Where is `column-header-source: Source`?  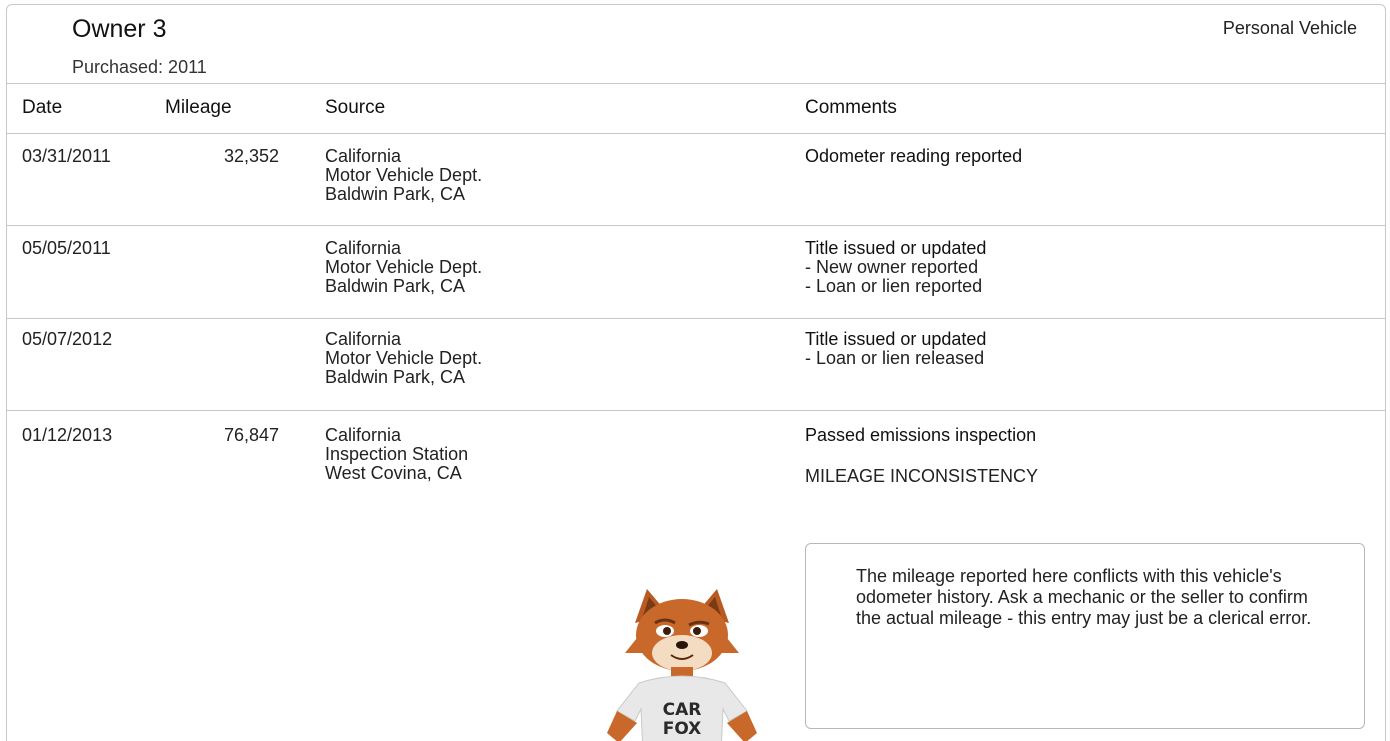
column-header-source: Source is located at coordinates (355, 107).